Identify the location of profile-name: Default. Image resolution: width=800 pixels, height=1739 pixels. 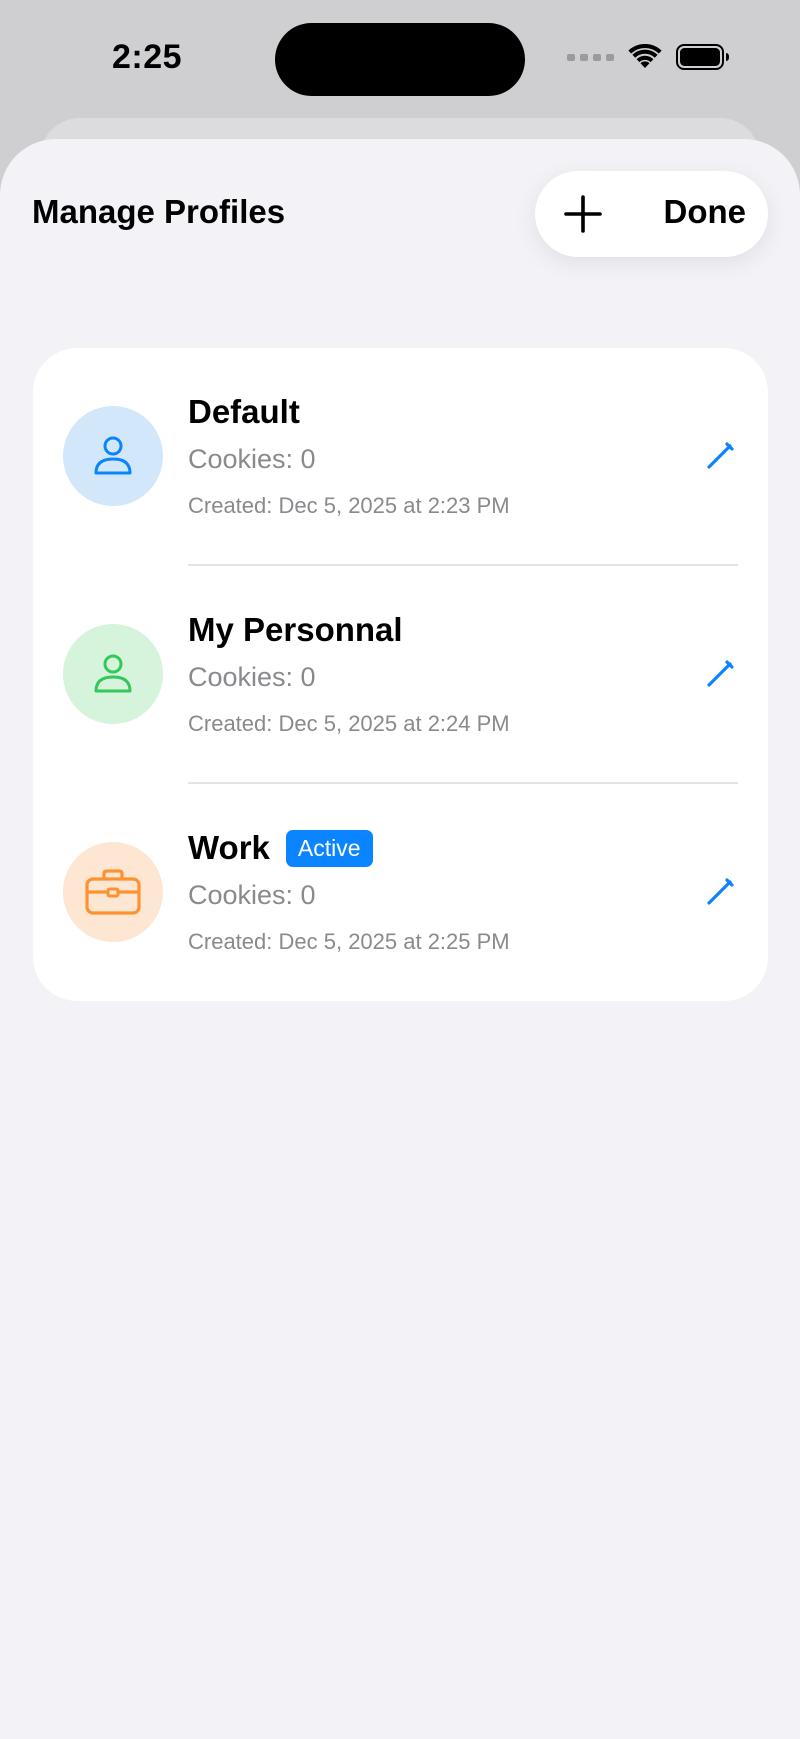
(244, 411).